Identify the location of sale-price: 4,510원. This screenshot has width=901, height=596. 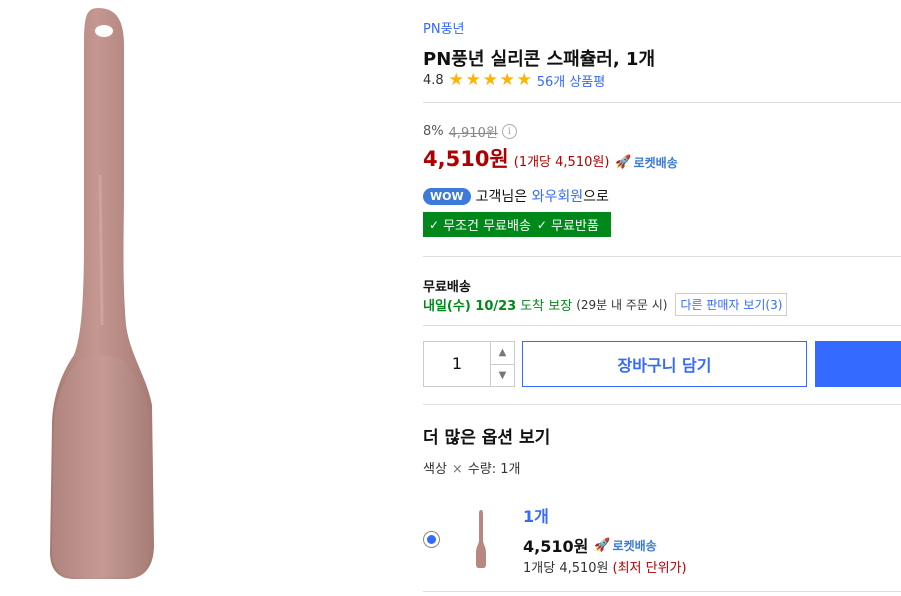
(466, 159).